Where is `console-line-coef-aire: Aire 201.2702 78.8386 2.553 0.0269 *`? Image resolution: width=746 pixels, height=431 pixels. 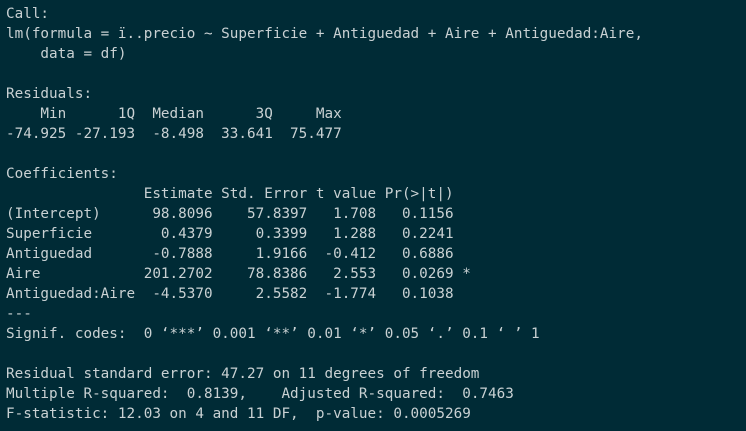
console-line-coef-aire: Aire 201.2702 78.8386 2.553 0.0269 * is located at coordinates (238, 274).